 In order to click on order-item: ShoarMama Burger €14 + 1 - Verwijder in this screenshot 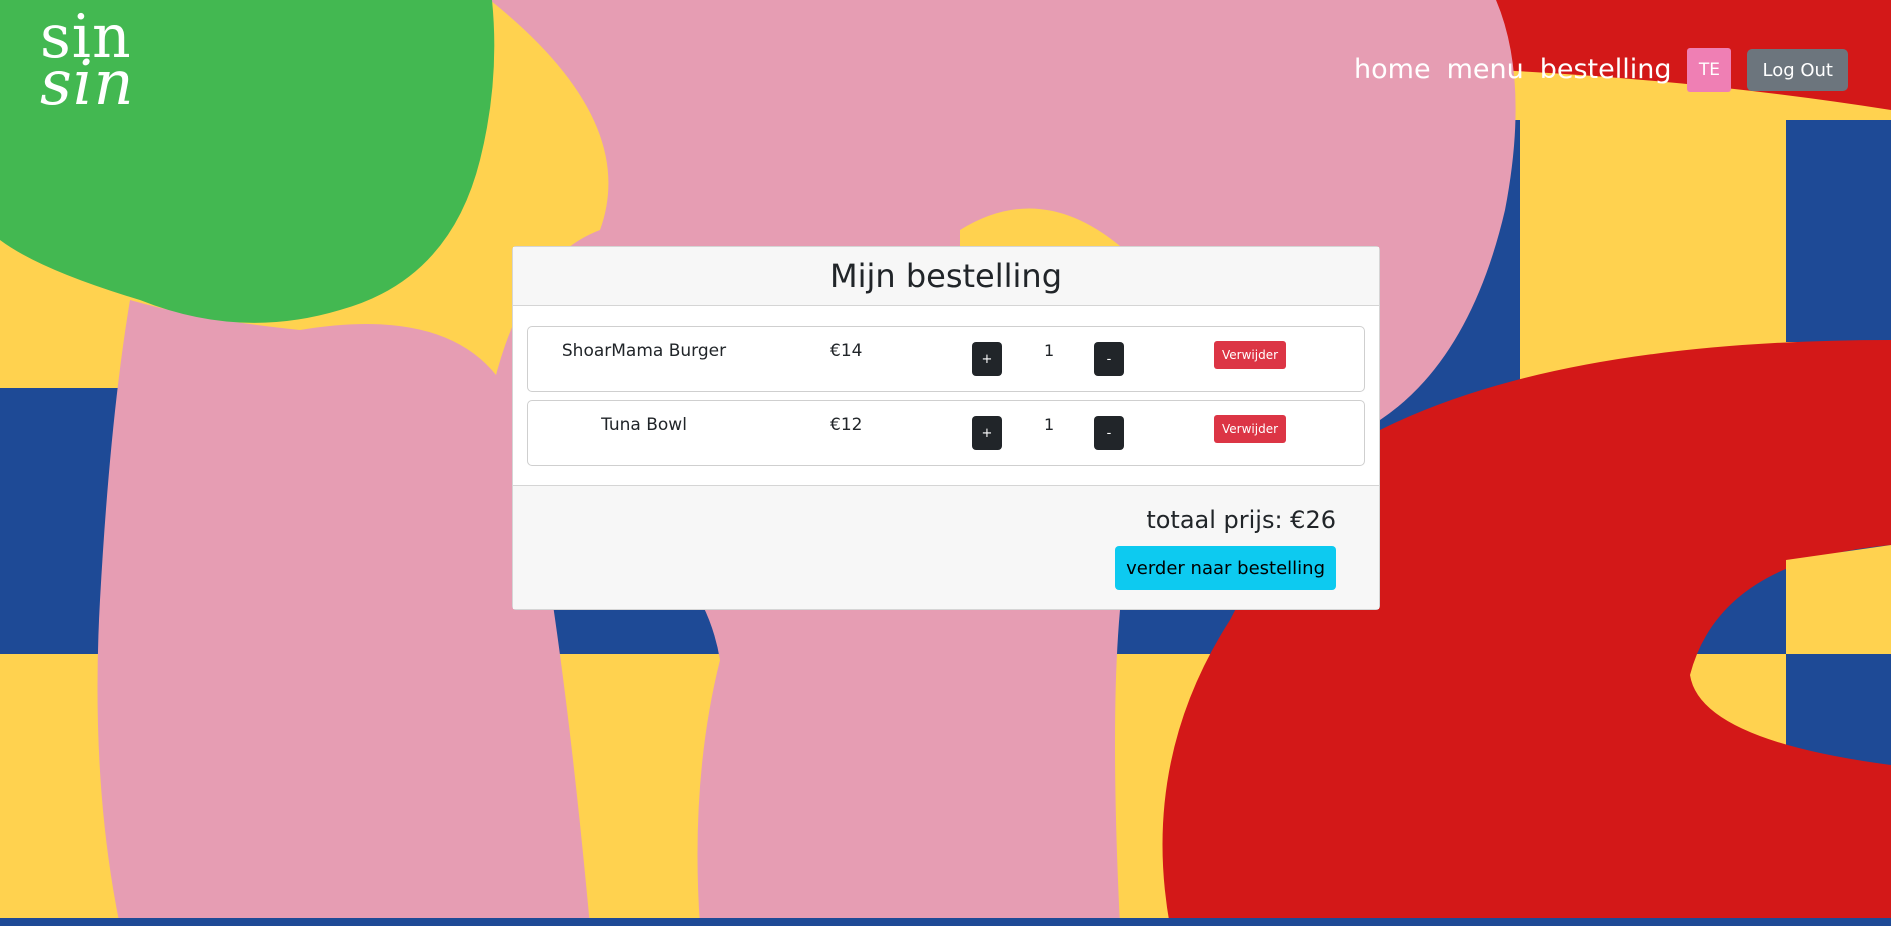, I will do `click(946, 359)`.